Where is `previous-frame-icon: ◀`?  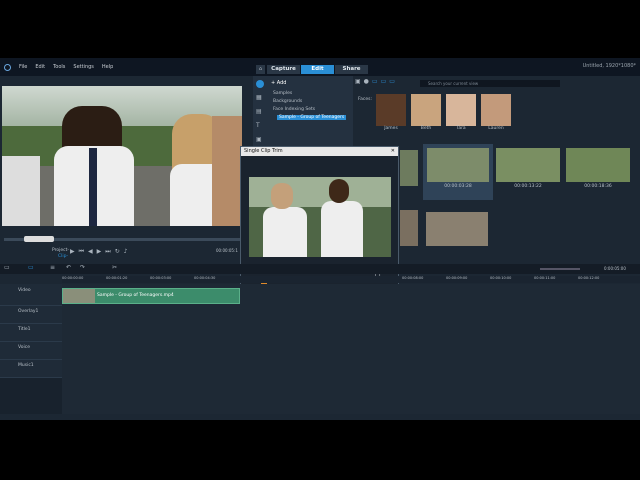 previous-frame-icon: ◀ is located at coordinates (90, 252).